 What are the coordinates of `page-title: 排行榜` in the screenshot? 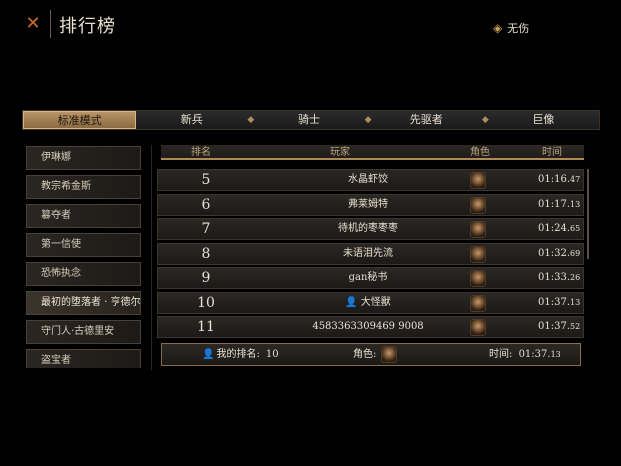 It's located at (87, 26).